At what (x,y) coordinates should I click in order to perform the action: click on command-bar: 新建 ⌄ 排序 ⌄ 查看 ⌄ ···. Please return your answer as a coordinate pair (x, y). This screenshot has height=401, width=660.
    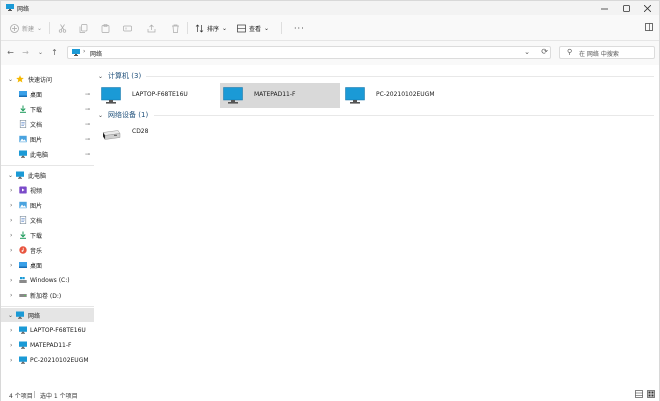
    Looking at the image, I should click on (330, 28).